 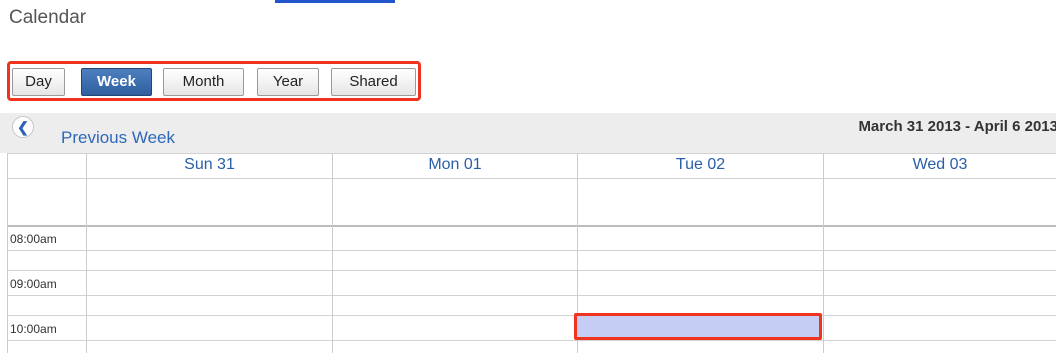 What do you see at coordinates (48, 17) in the screenshot?
I see `page-title: Calendar` at bounding box center [48, 17].